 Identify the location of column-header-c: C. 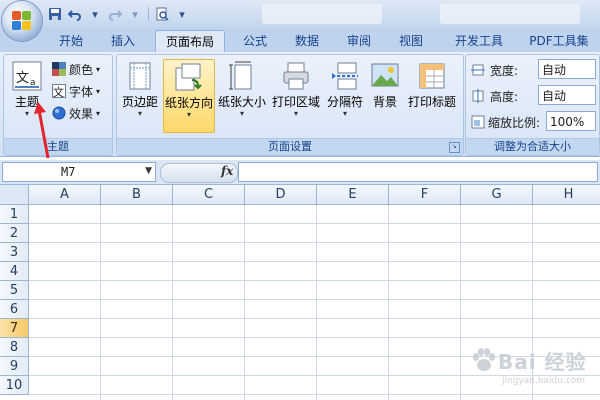
(209, 195).